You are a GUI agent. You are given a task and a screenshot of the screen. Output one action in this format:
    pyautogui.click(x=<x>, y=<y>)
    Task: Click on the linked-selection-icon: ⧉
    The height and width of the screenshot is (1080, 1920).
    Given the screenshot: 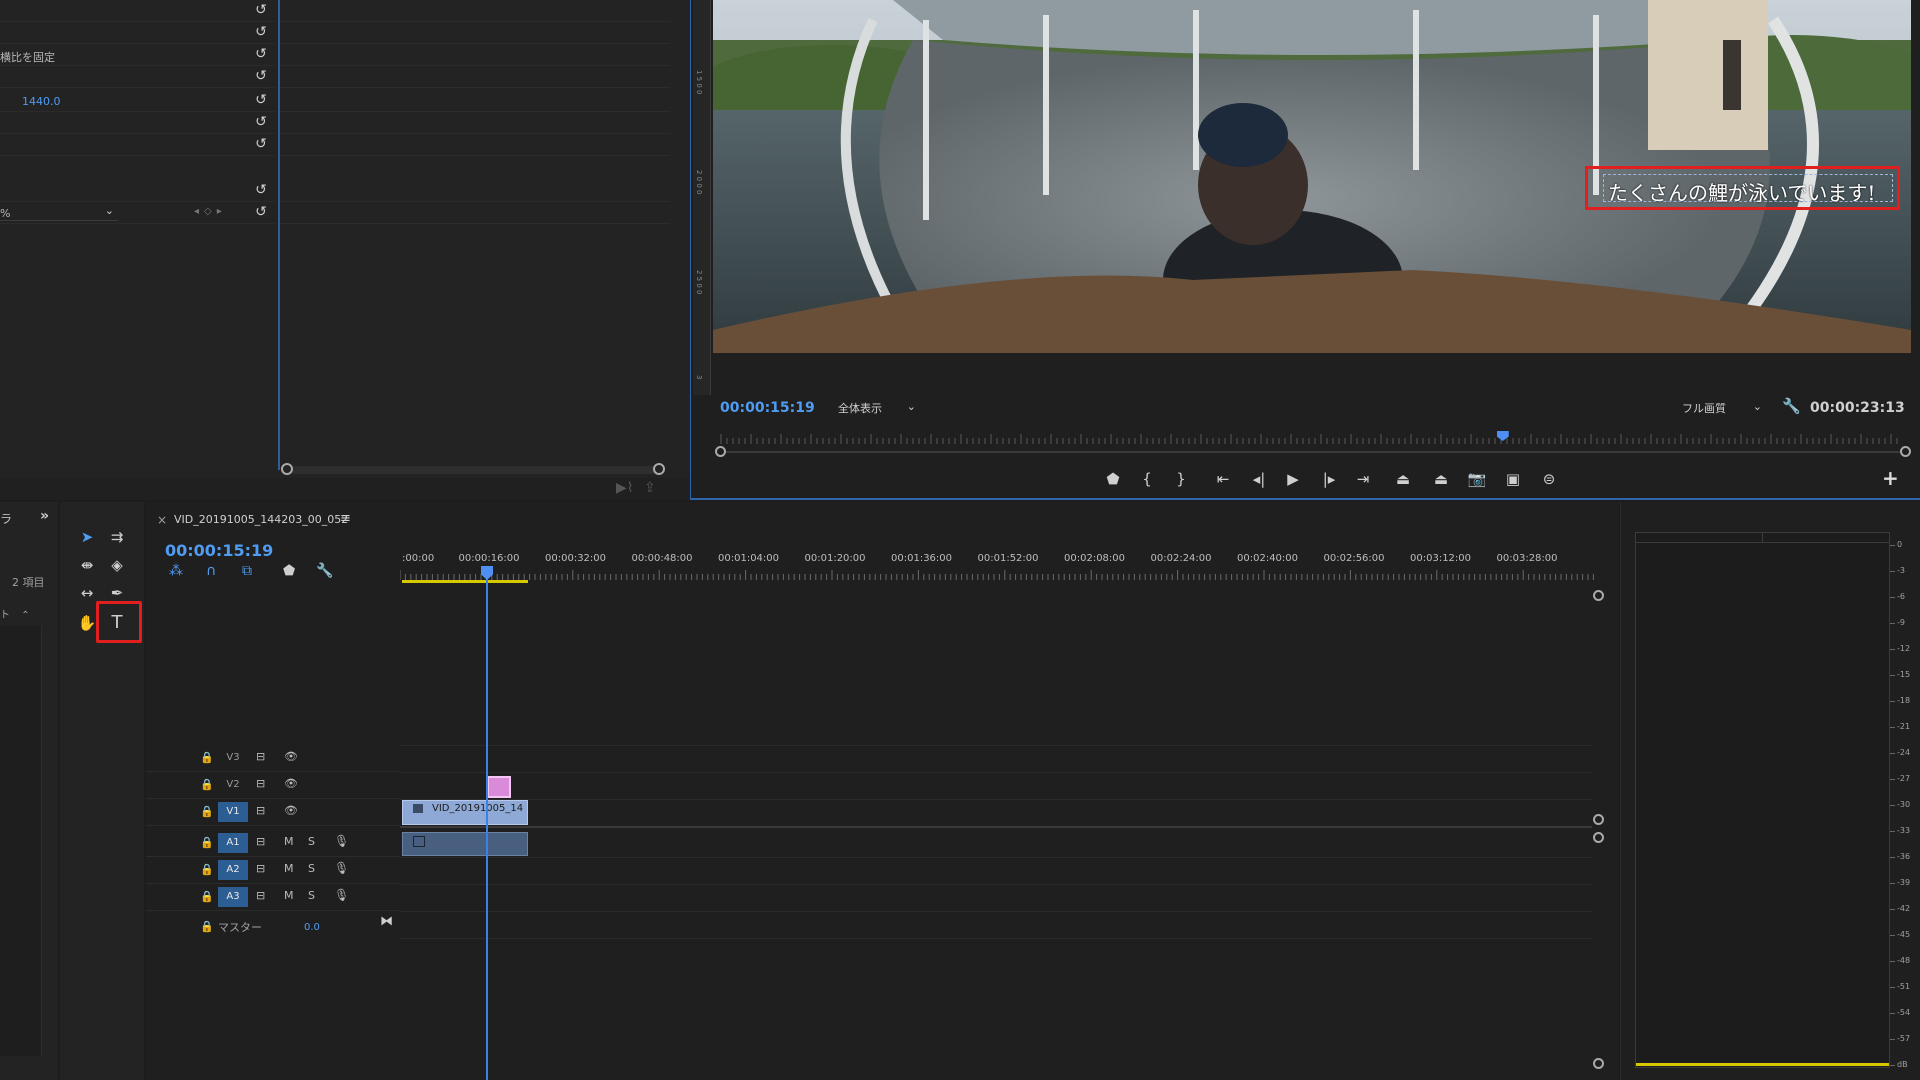 What is the action you would take?
    pyautogui.click(x=247, y=571)
    